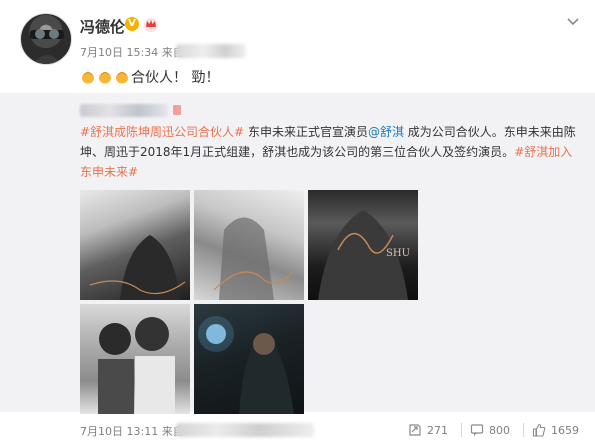  Describe the element at coordinates (46, 39) in the screenshot. I see `avatar` at that location.